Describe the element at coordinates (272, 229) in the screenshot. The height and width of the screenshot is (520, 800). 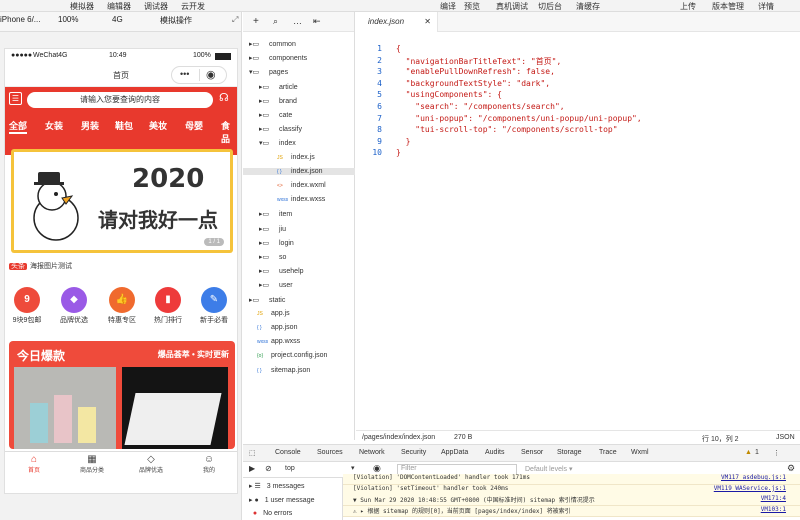
I see `folder-jiu: ▸▭ jiu` at that location.